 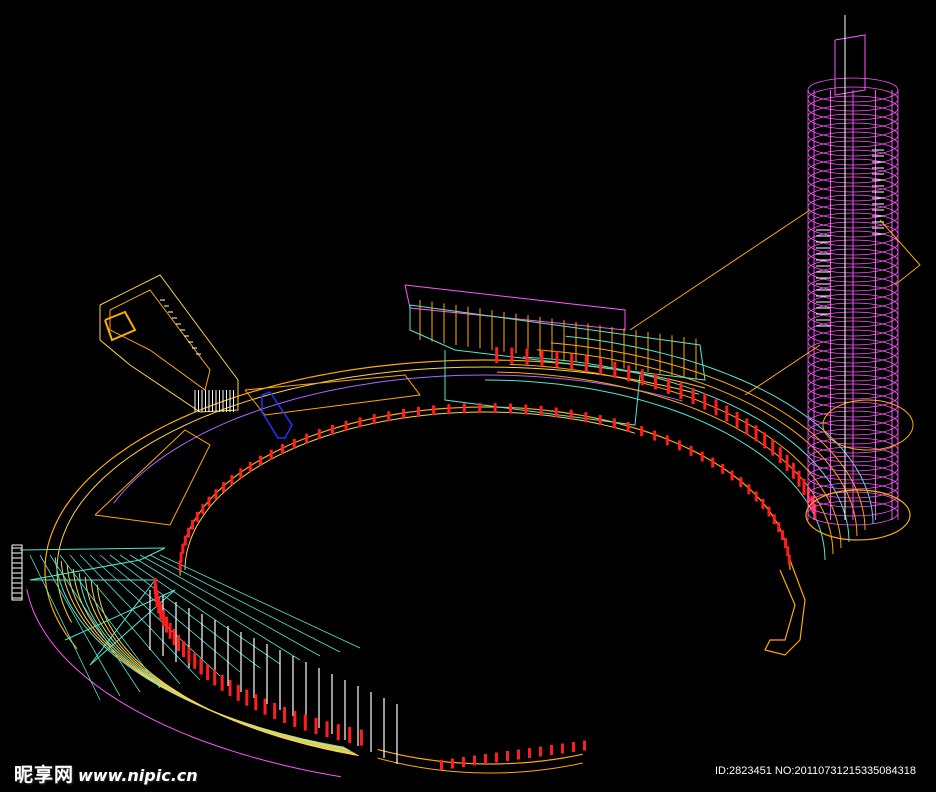 I want to click on ring-roof-line, so click(x=398, y=439).